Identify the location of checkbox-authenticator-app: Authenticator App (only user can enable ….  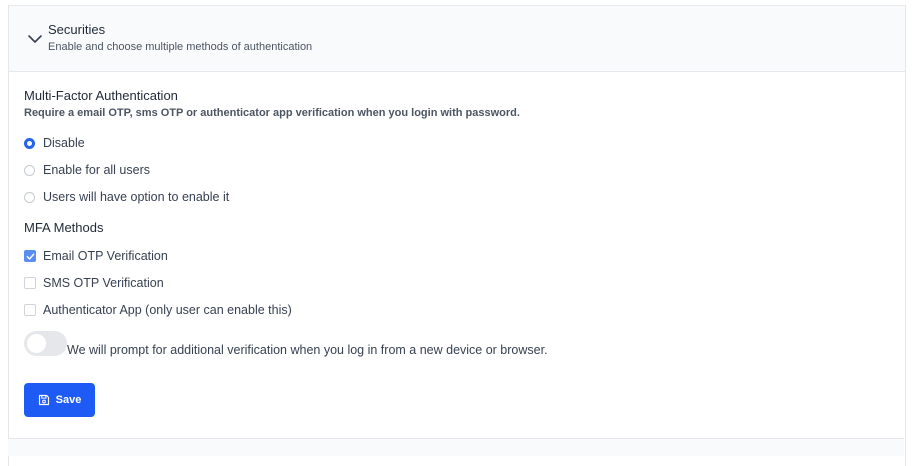
(158, 310).